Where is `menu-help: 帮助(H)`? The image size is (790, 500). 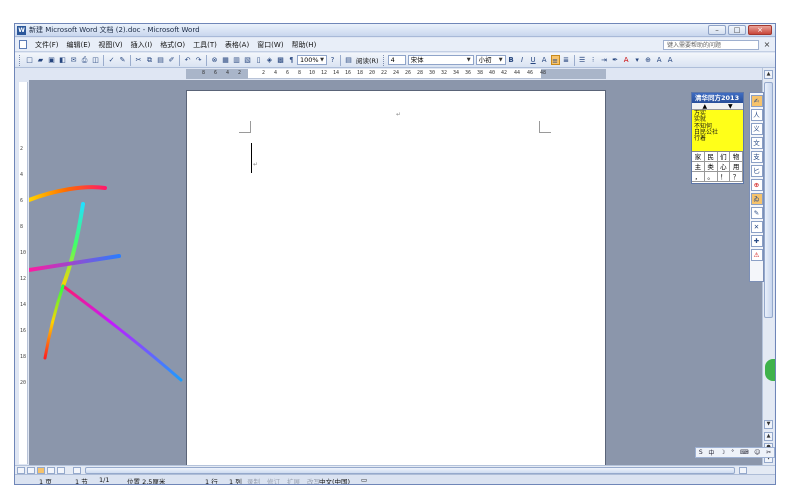
menu-help: 帮助(H) is located at coordinates (304, 45).